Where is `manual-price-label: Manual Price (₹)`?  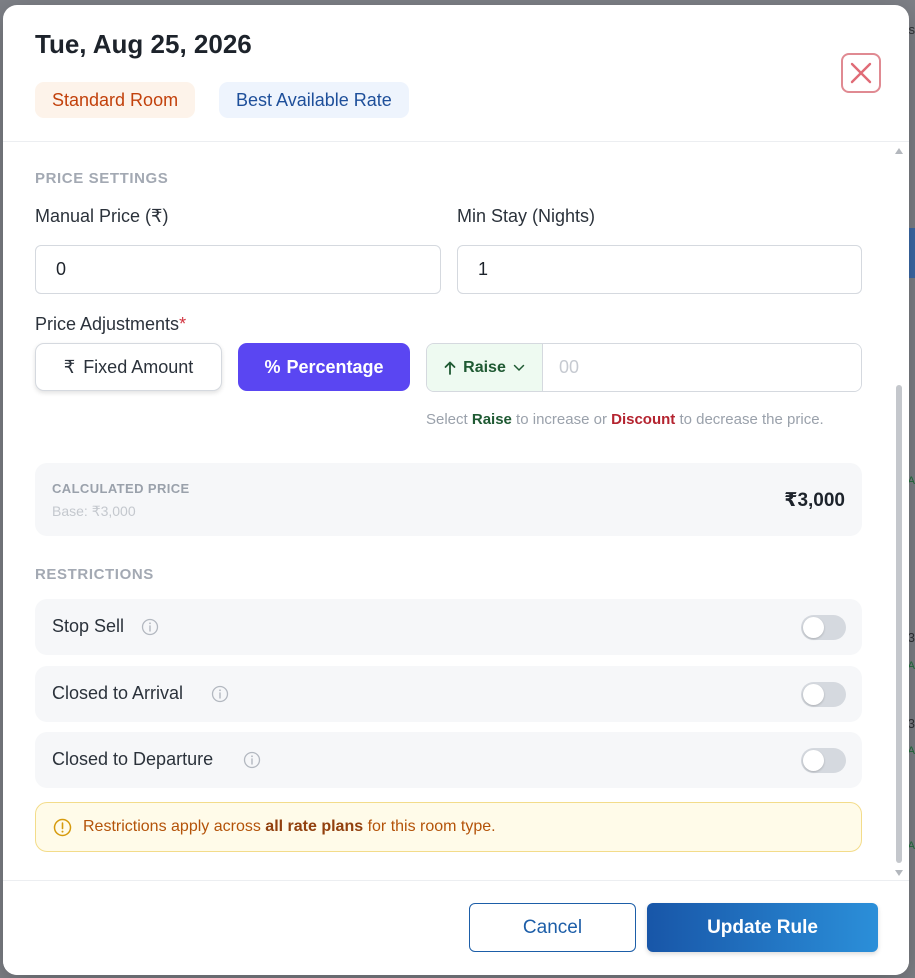
manual-price-label: Manual Price (₹) is located at coordinates (102, 216).